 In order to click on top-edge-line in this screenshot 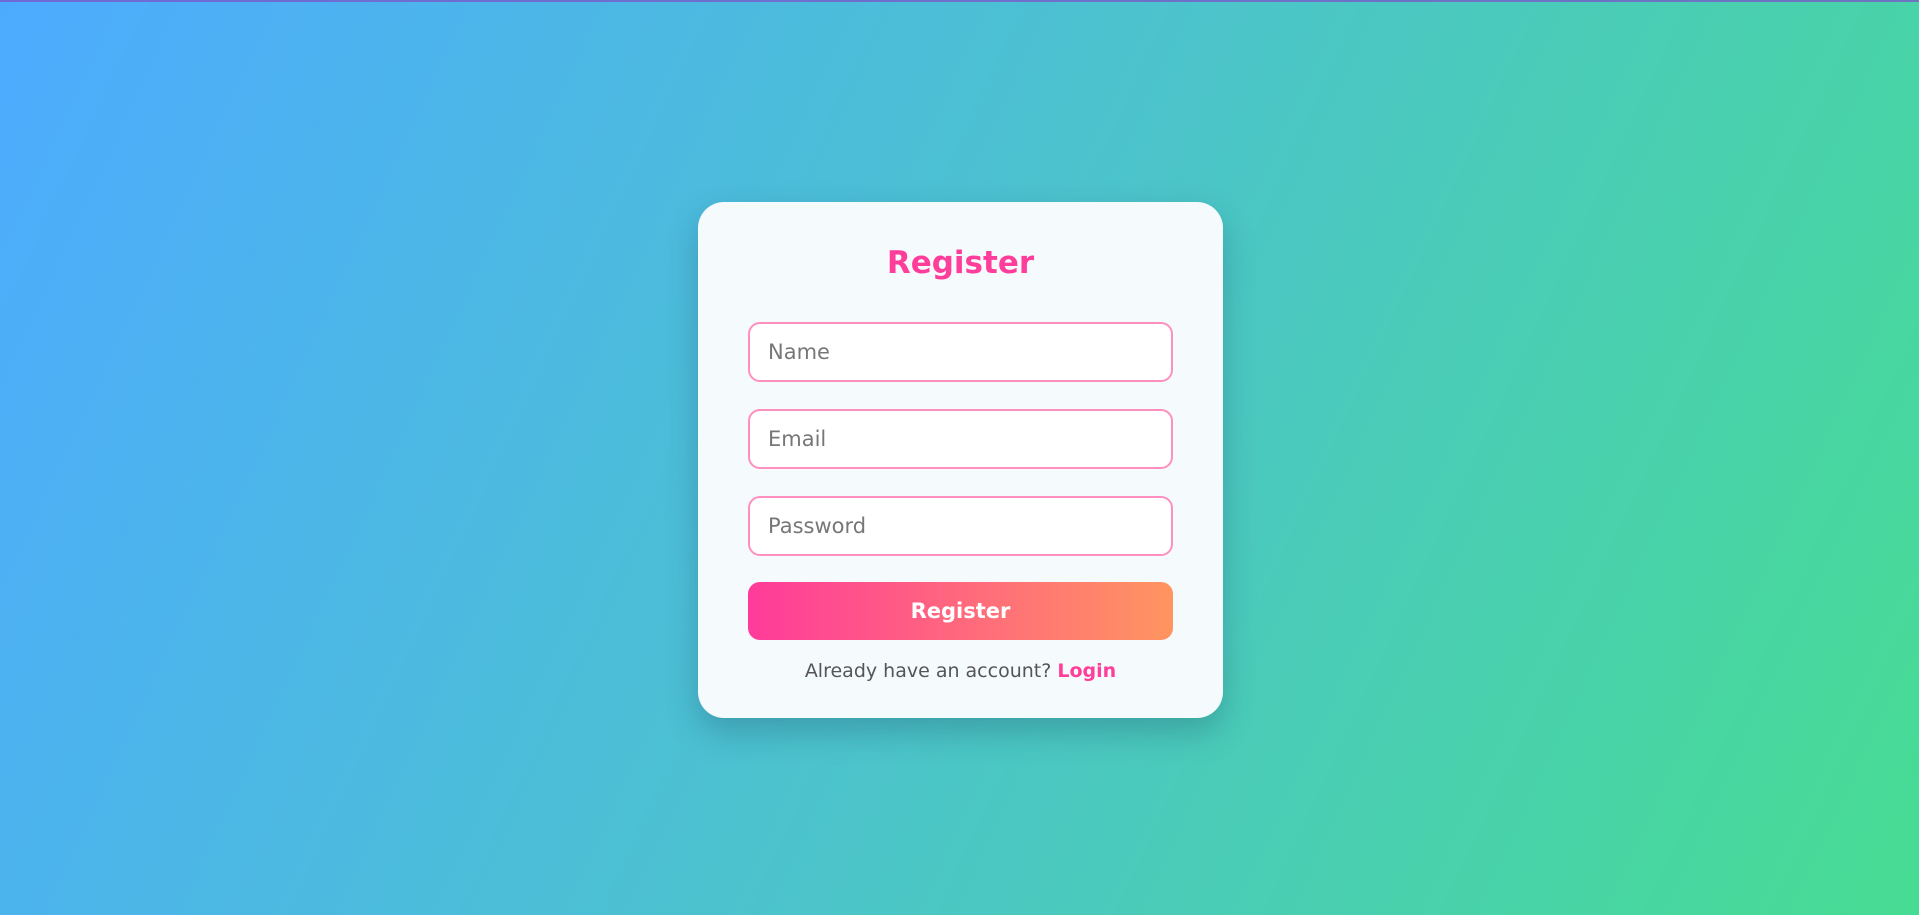, I will do `click(959, 1)`.